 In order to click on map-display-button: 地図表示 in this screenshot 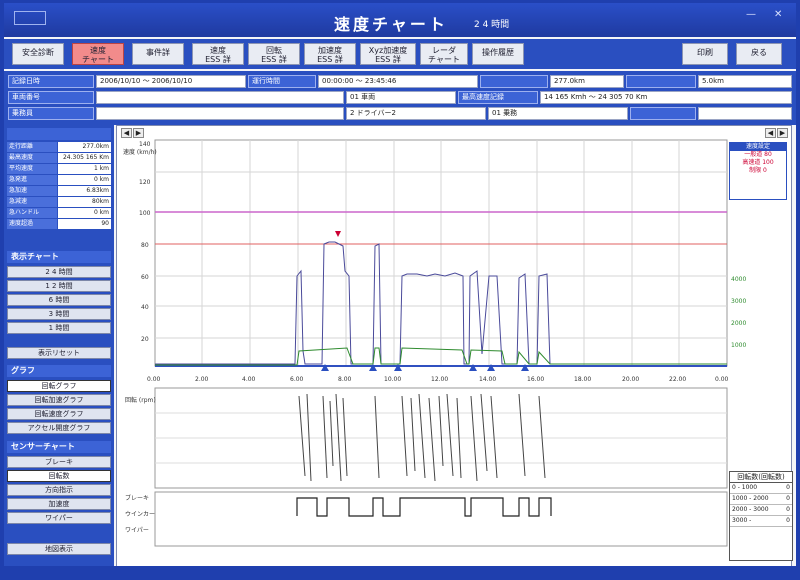, I will do `click(59, 549)`.